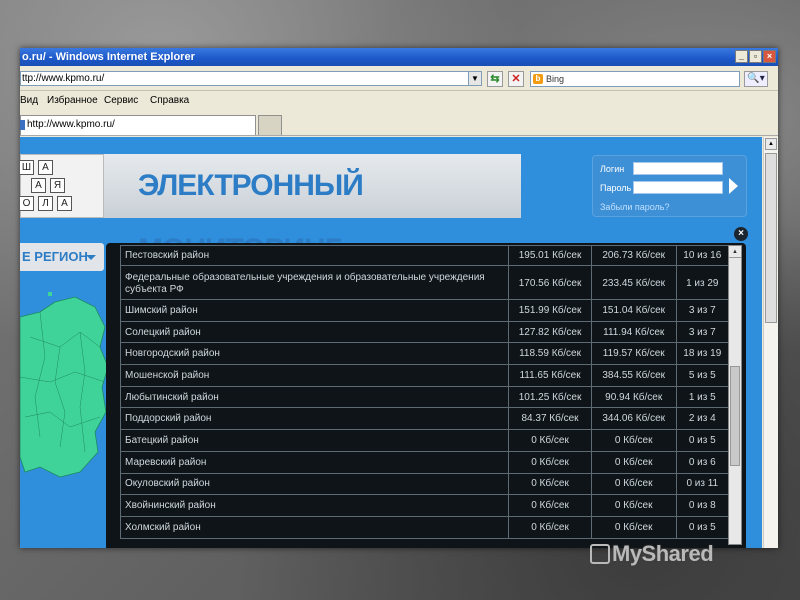 This screenshot has height=600, width=800. What do you see at coordinates (678, 168) in the screenshot?
I see `login-input` at bounding box center [678, 168].